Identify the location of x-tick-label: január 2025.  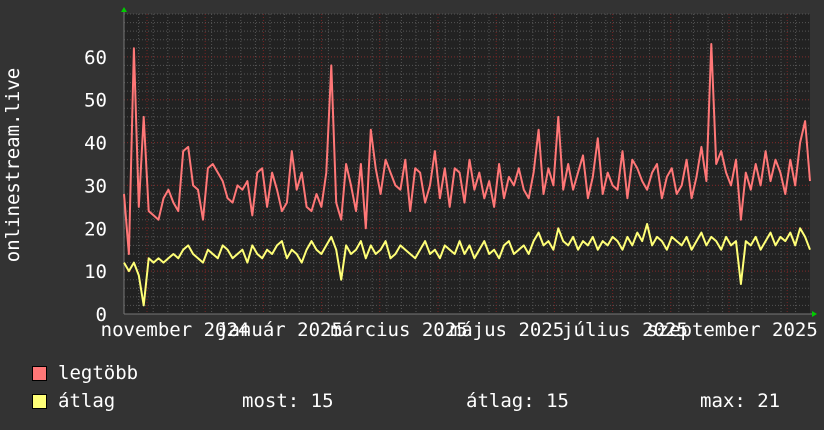
(280, 330).